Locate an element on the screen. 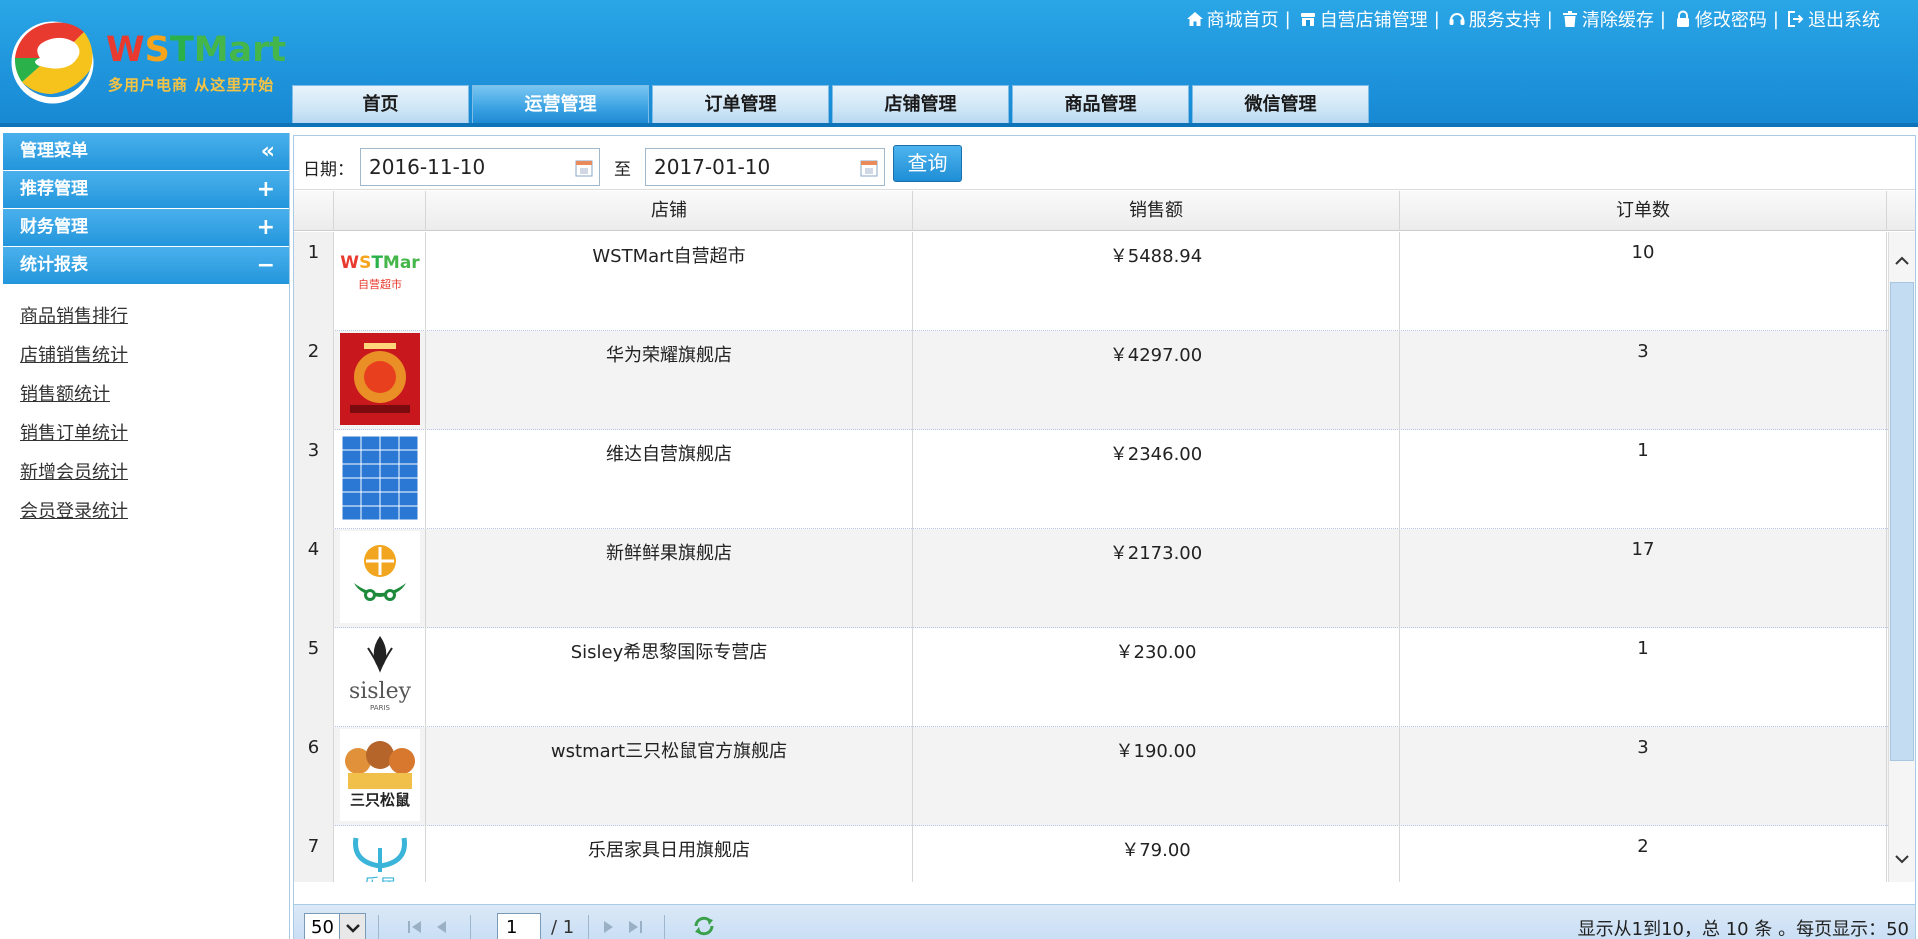 The image size is (1918, 939). top-links: 商城首页 | 自营店铺管理 | 服务支持 | 清除缓存 | 修改密码 | 退出系统 is located at coordinates (1533, 19).